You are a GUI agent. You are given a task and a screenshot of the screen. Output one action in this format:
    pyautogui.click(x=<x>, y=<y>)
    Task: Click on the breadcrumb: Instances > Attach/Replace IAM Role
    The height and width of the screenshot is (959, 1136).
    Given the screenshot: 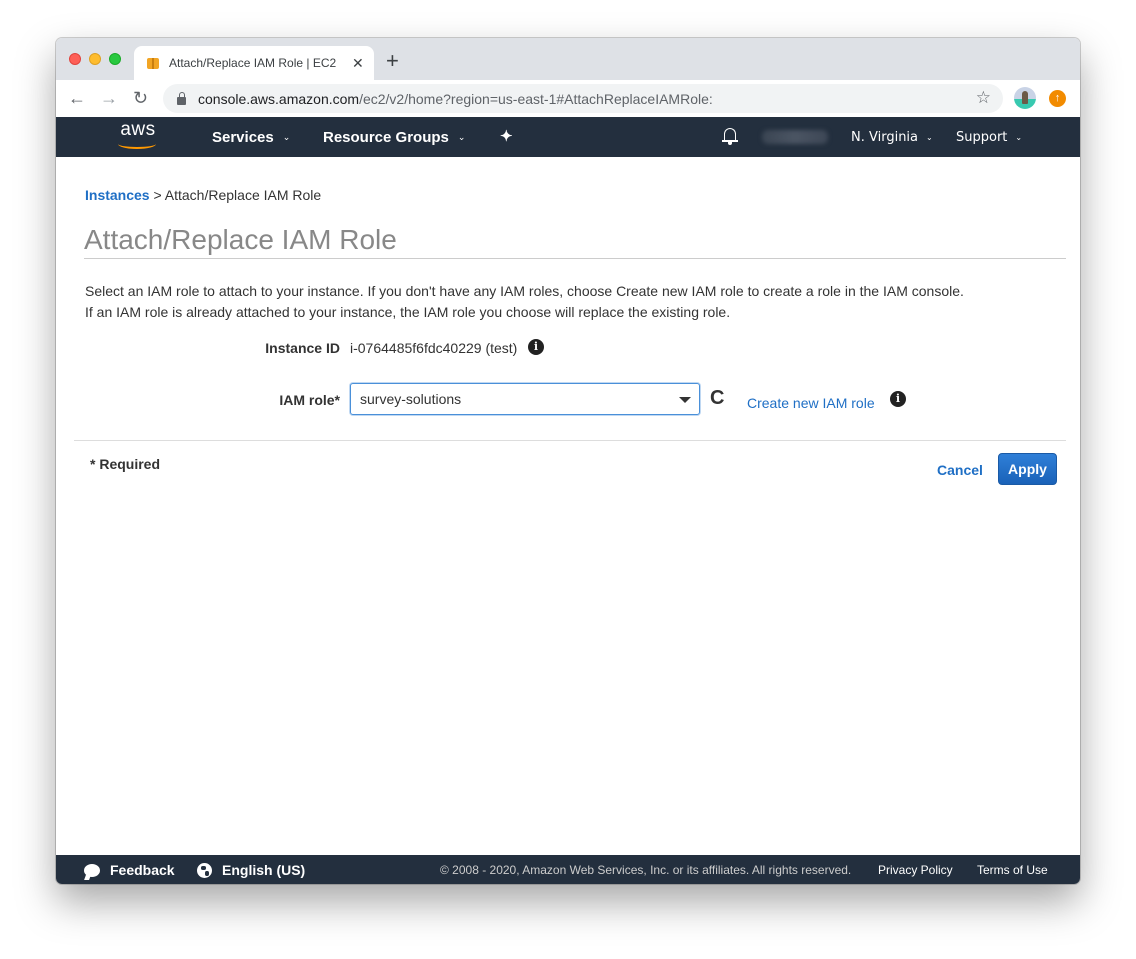 What is the action you would take?
    pyautogui.click(x=203, y=195)
    